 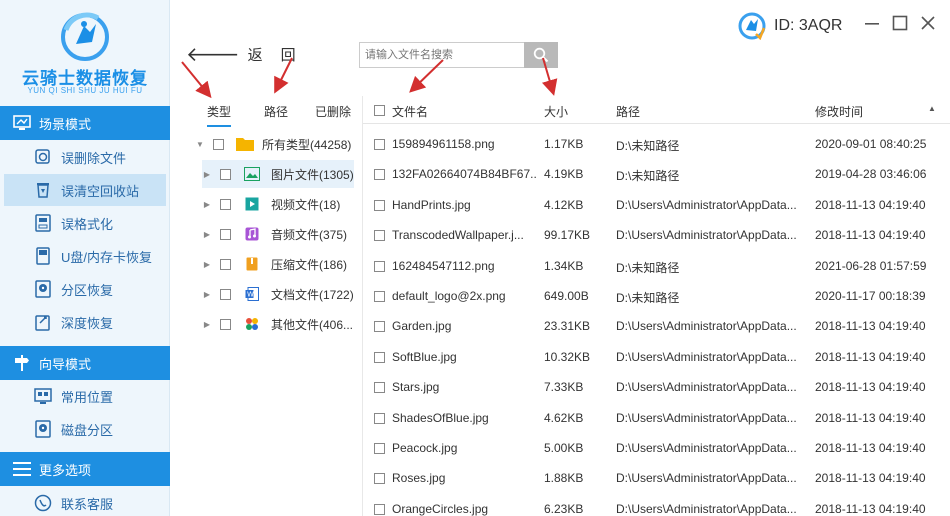 I want to click on col-header-name: 文件名, so click(x=410, y=111).